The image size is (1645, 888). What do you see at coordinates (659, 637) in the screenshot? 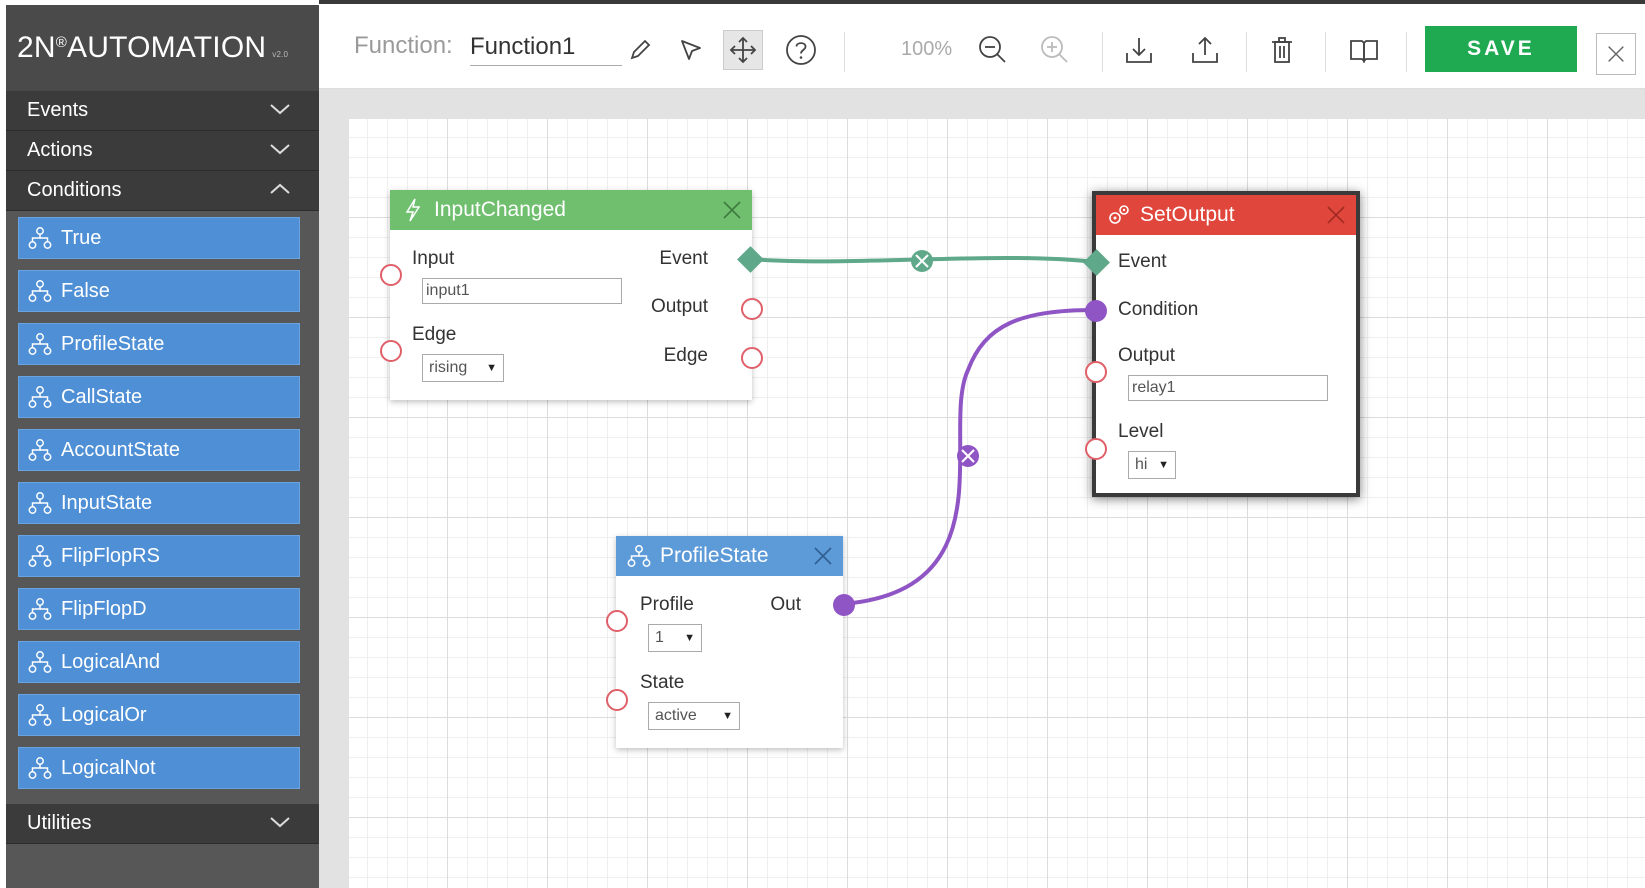
I see `profile-select-value: 1` at bounding box center [659, 637].